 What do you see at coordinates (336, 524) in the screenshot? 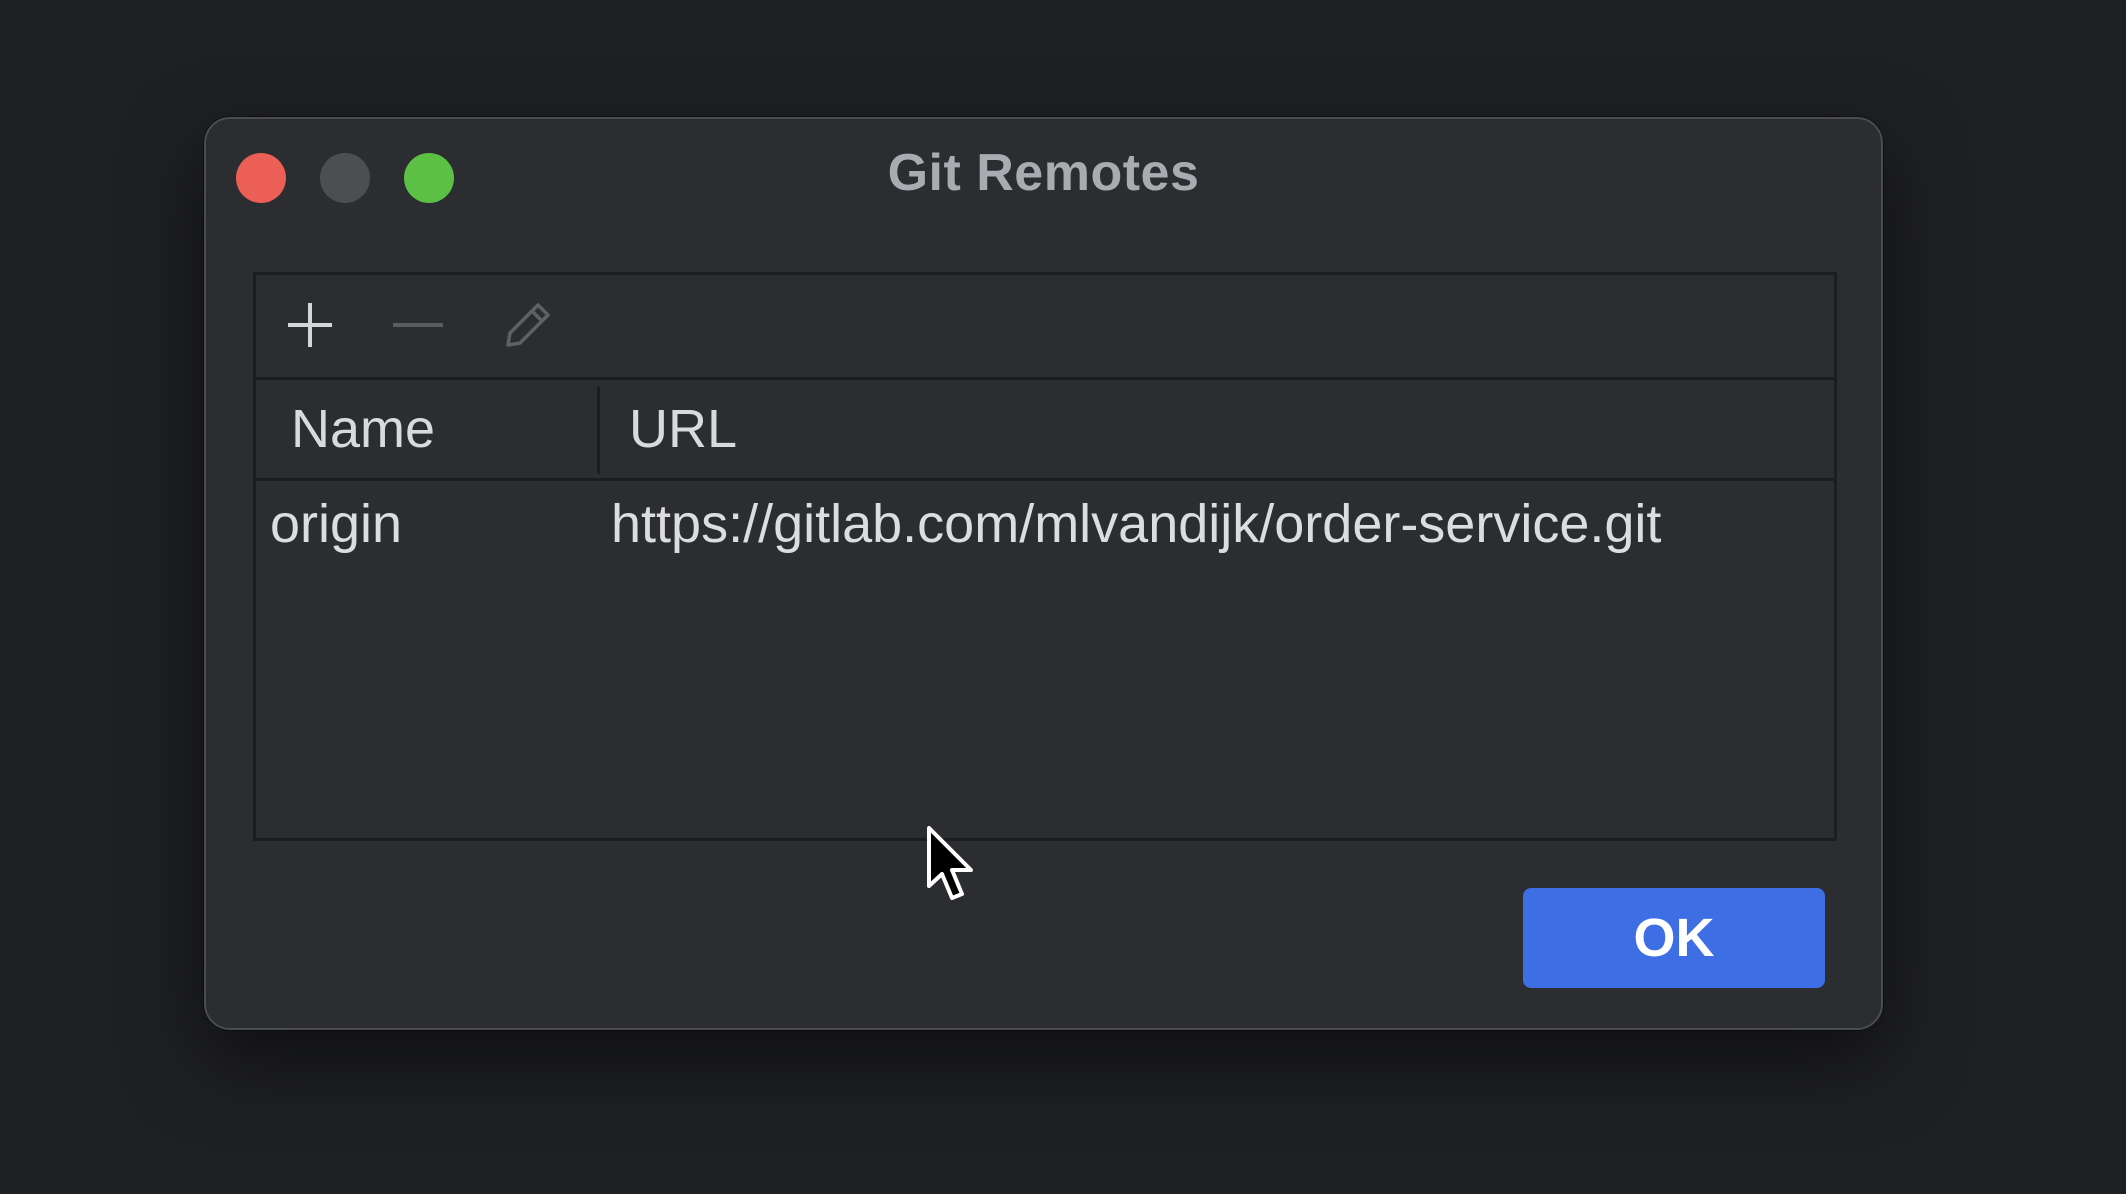
I see `remote-name-cell: origin` at bounding box center [336, 524].